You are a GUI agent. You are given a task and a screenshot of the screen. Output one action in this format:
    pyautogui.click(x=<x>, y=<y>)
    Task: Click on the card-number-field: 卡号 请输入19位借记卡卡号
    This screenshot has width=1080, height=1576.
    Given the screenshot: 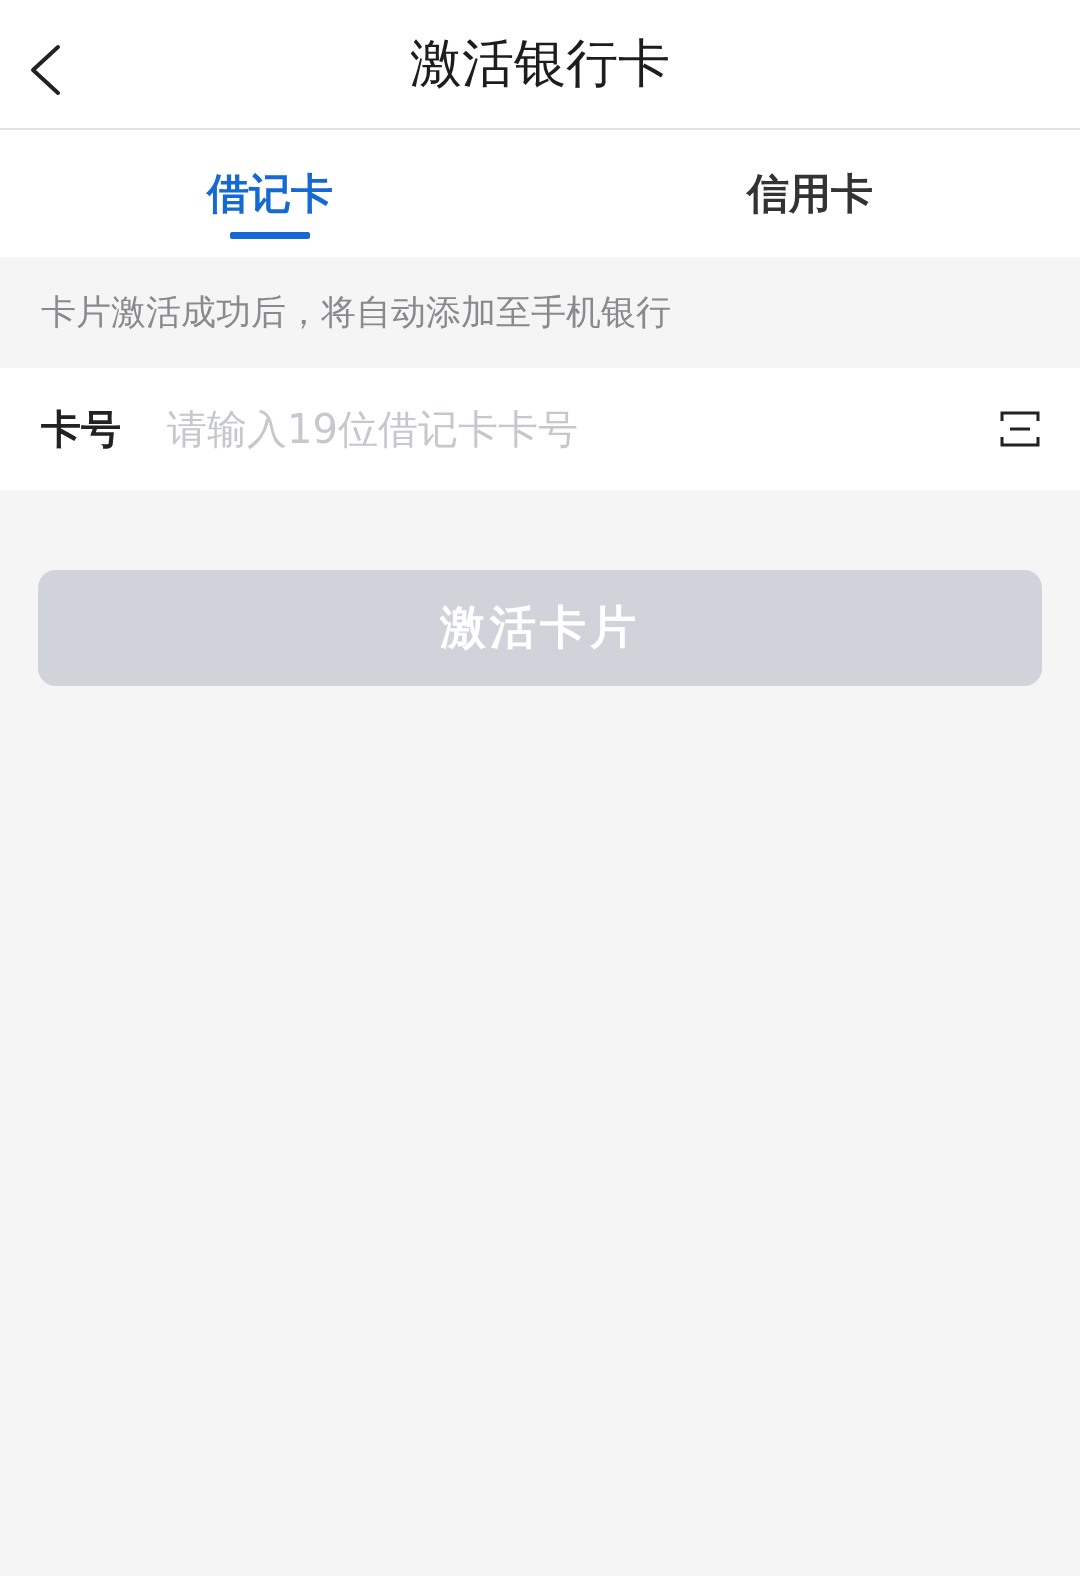 What is the action you would take?
    pyautogui.click(x=540, y=429)
    